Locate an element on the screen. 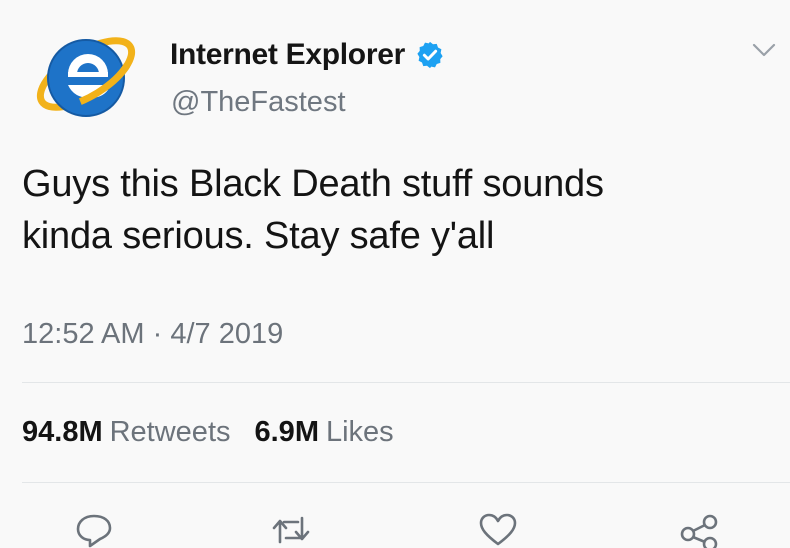 Image resolution: width=790 pixels, height=548 pixels. retweets-stat: 94.8M Retweets is located at coordinates (126, 432).